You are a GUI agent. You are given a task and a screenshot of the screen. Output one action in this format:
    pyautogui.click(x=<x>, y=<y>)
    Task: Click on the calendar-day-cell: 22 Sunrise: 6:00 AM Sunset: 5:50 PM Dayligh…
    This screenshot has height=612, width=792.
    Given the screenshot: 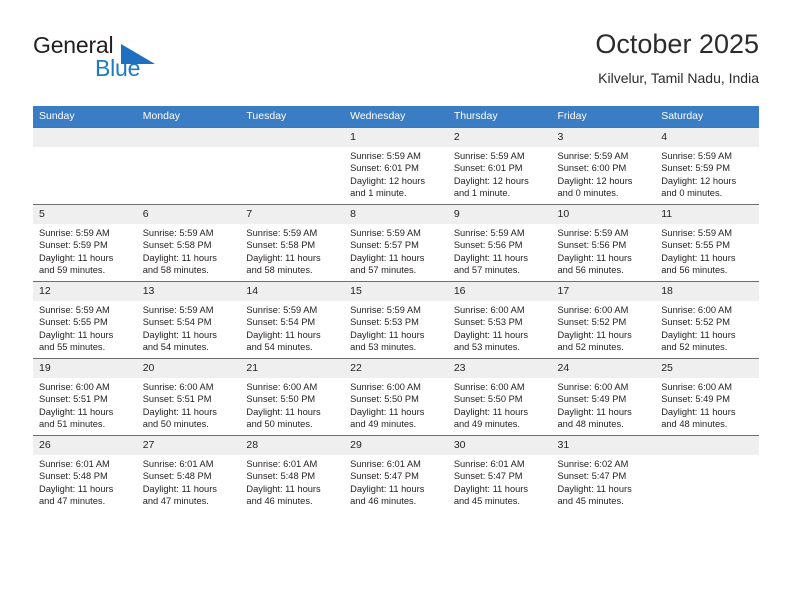 What is the action you would take?
    pyautogui.click(x=396, y=397)
    